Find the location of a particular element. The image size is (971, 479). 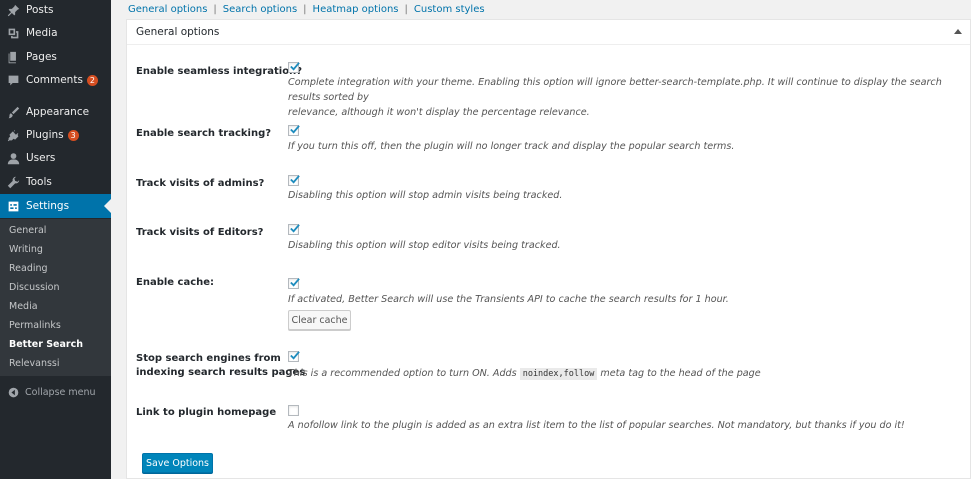

pin-icon is located at coordinates (13, 10).